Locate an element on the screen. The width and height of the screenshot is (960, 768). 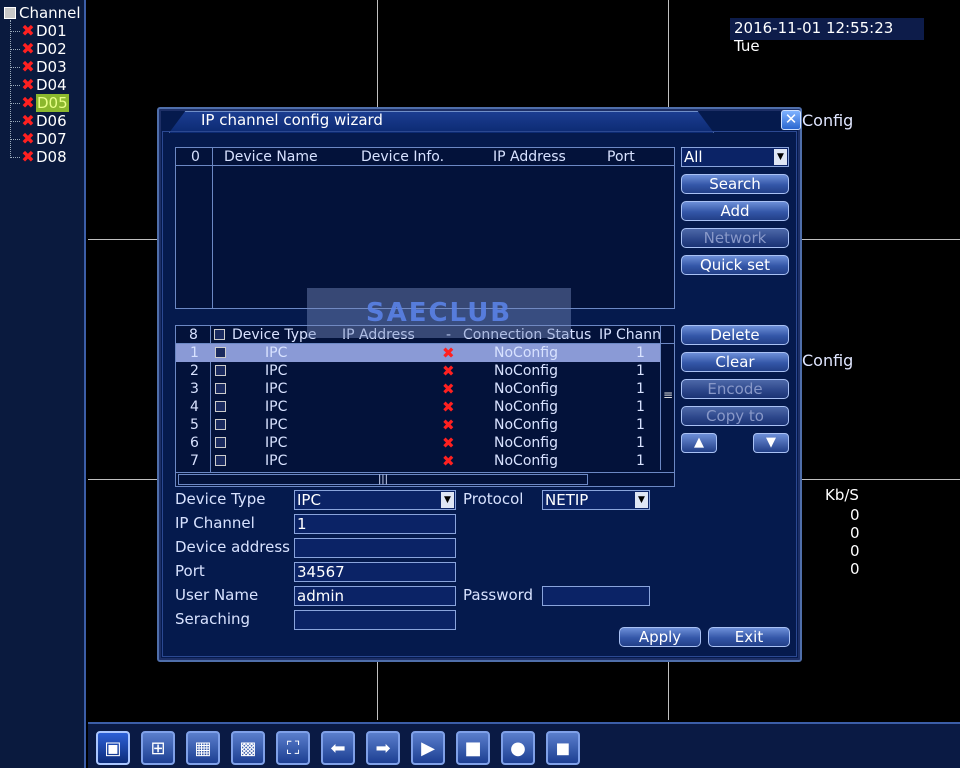
quick-set-button: Quick set is located at coordinates (735, 265).